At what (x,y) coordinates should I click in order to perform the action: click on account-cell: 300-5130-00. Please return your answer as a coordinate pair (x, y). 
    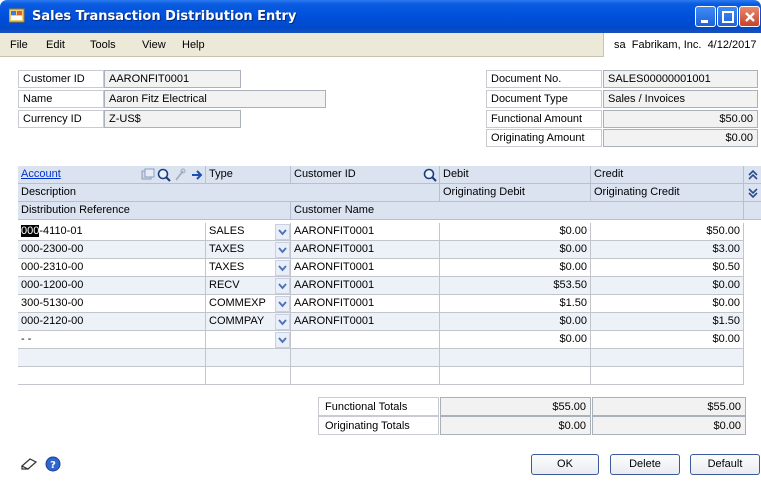
    Looking at the image, I should click on (112, 304).